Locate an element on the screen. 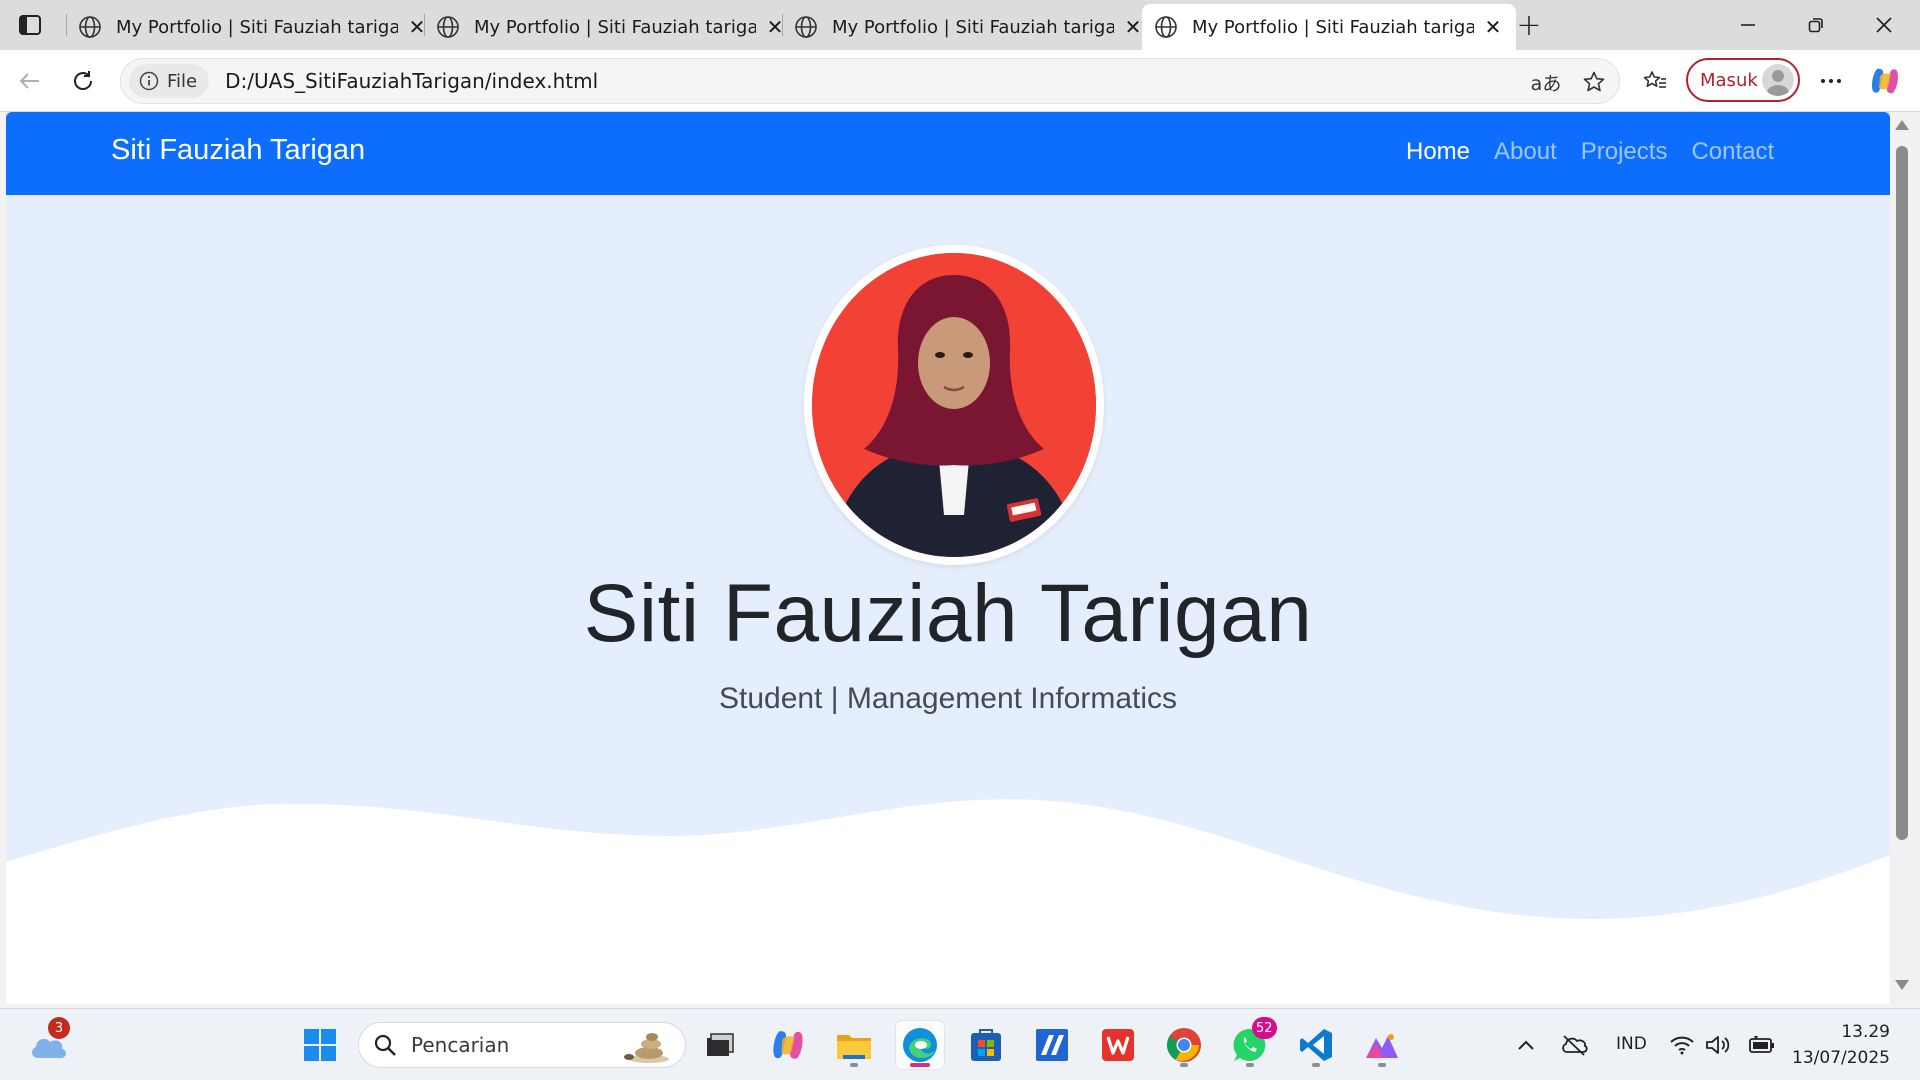  tab-4-active: My Portfolio | Siti Fauziah tarigan ✕ is located at coordinates (1329, 27).